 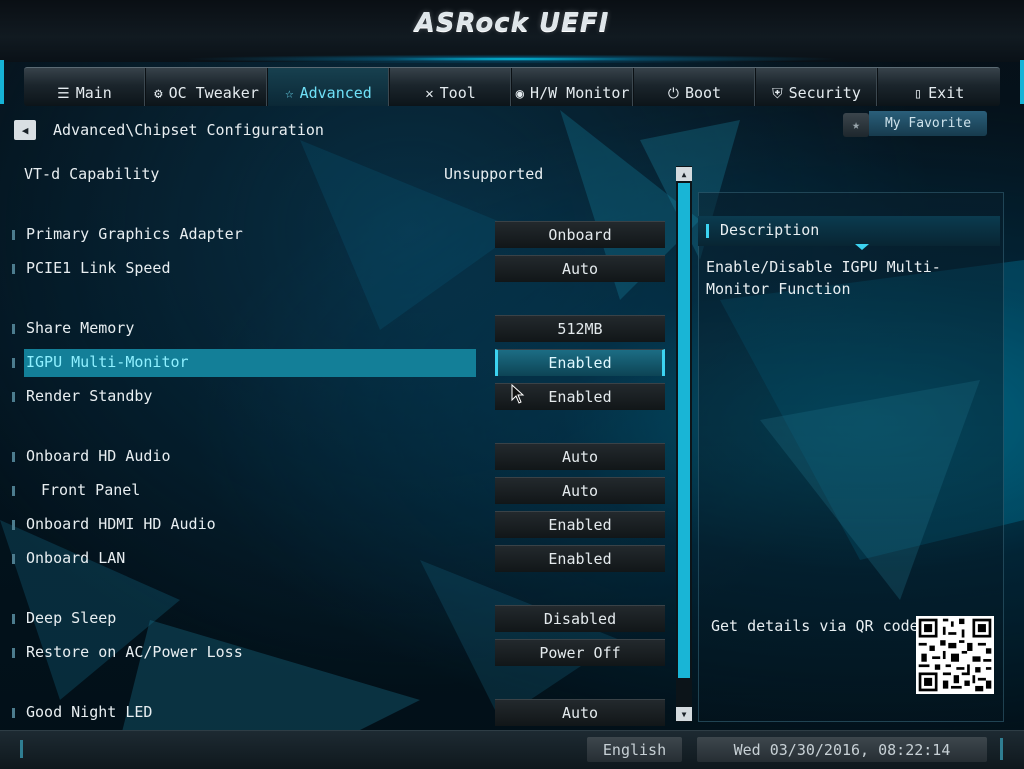 I want to click on qr-label: Get details via QR code, so click(x=815, y=626).